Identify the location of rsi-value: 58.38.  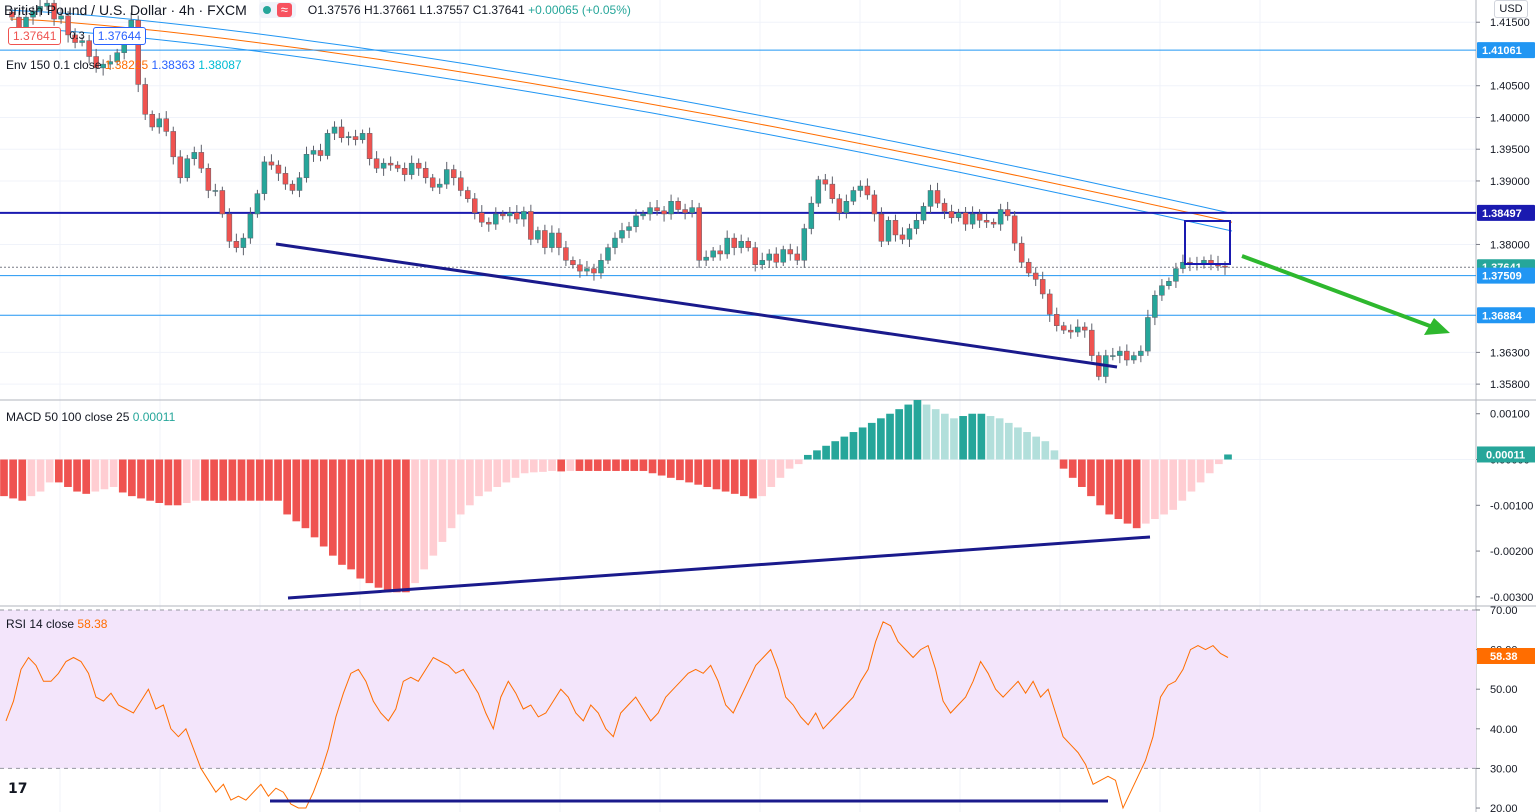
(92, 624).